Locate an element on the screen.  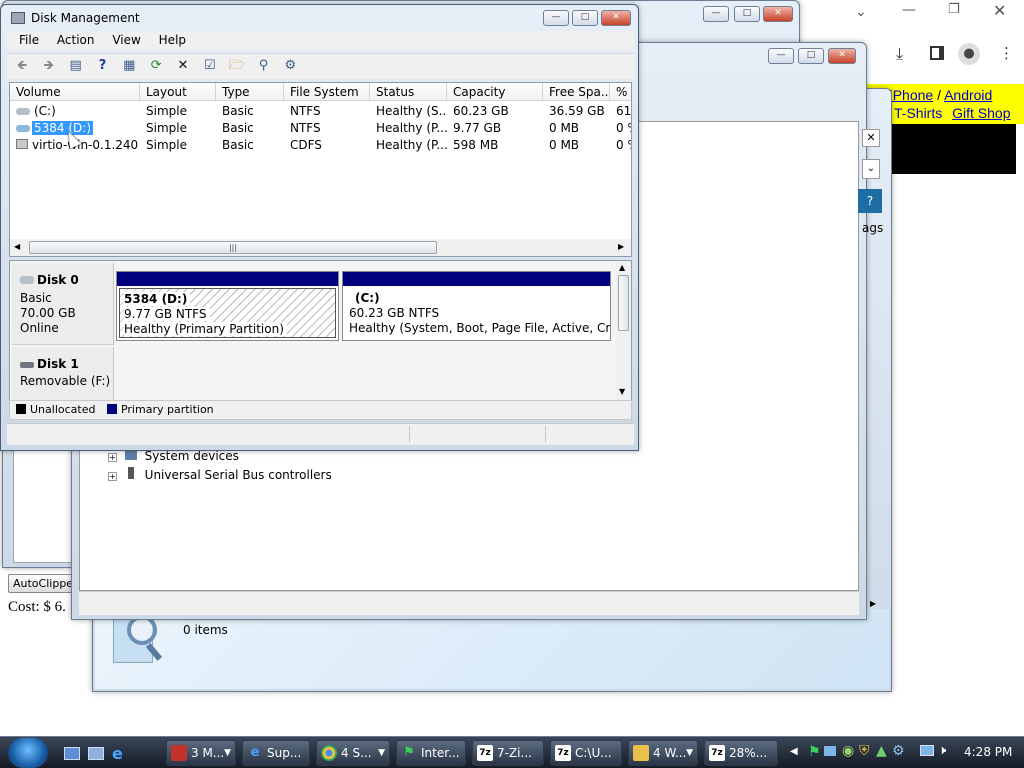
start-orb is located at coordinates (28, 753).